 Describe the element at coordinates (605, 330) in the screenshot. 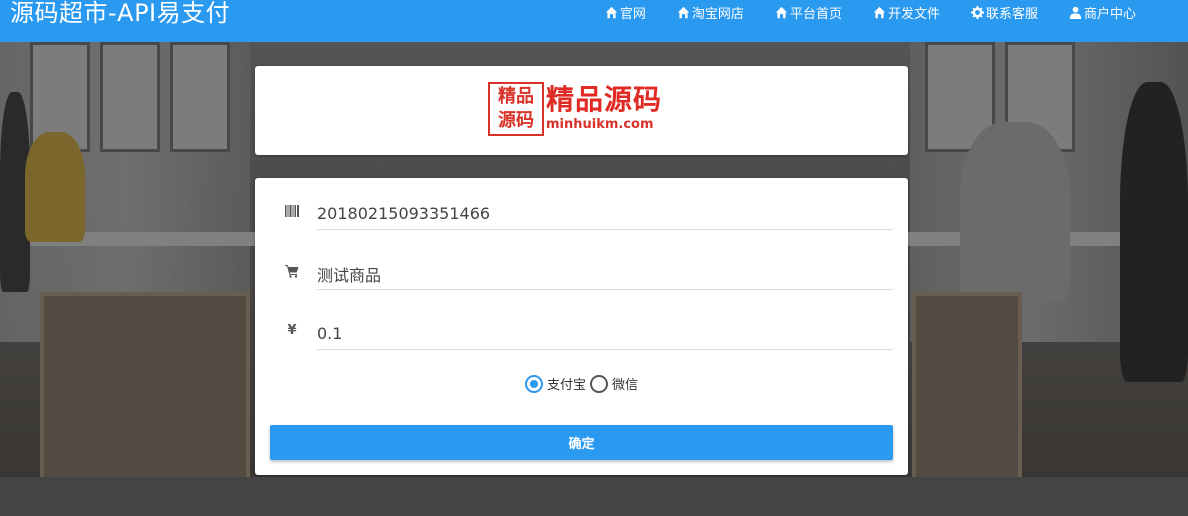

I see `amount-input` at that location.